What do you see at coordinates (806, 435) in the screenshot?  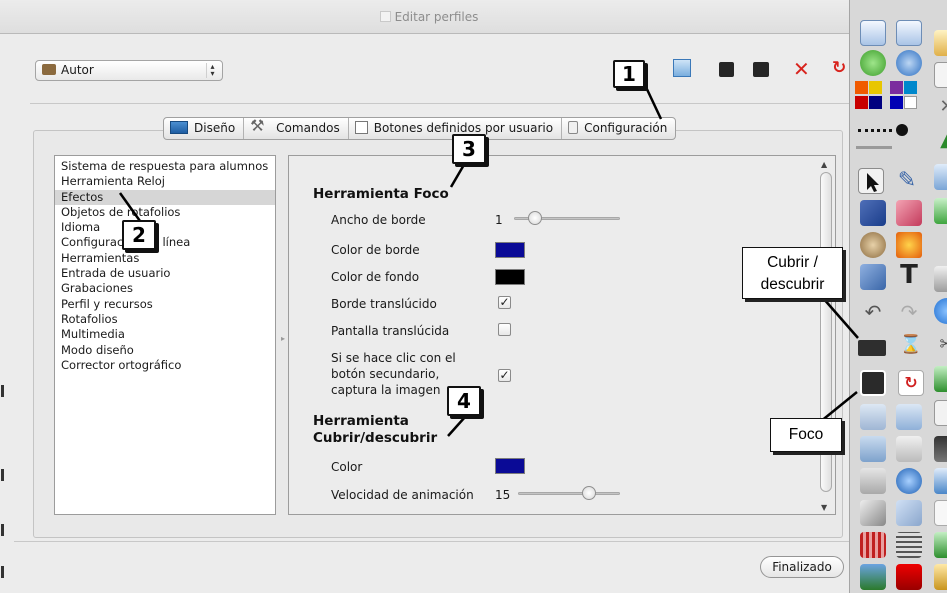 I see `callout-spotlight: Foco` at bounding box center [806, 435].